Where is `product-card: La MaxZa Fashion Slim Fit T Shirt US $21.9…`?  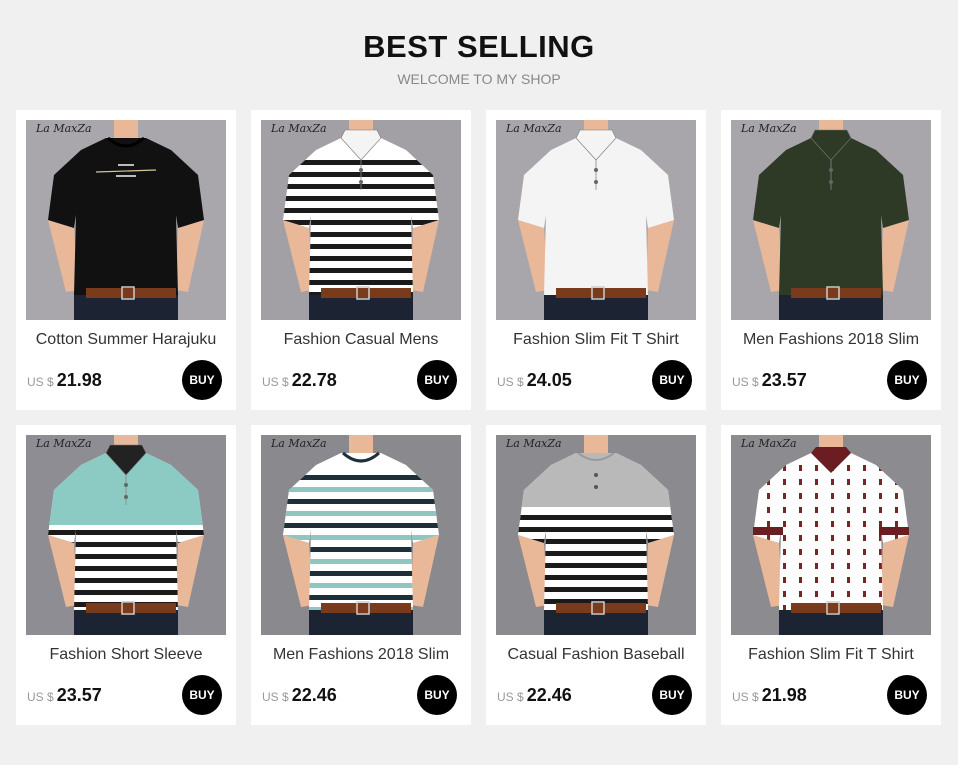 product-card: La MaxZa Fashion Slim Fit T Shirt US $21.9… is located at coordinates (831, 575).